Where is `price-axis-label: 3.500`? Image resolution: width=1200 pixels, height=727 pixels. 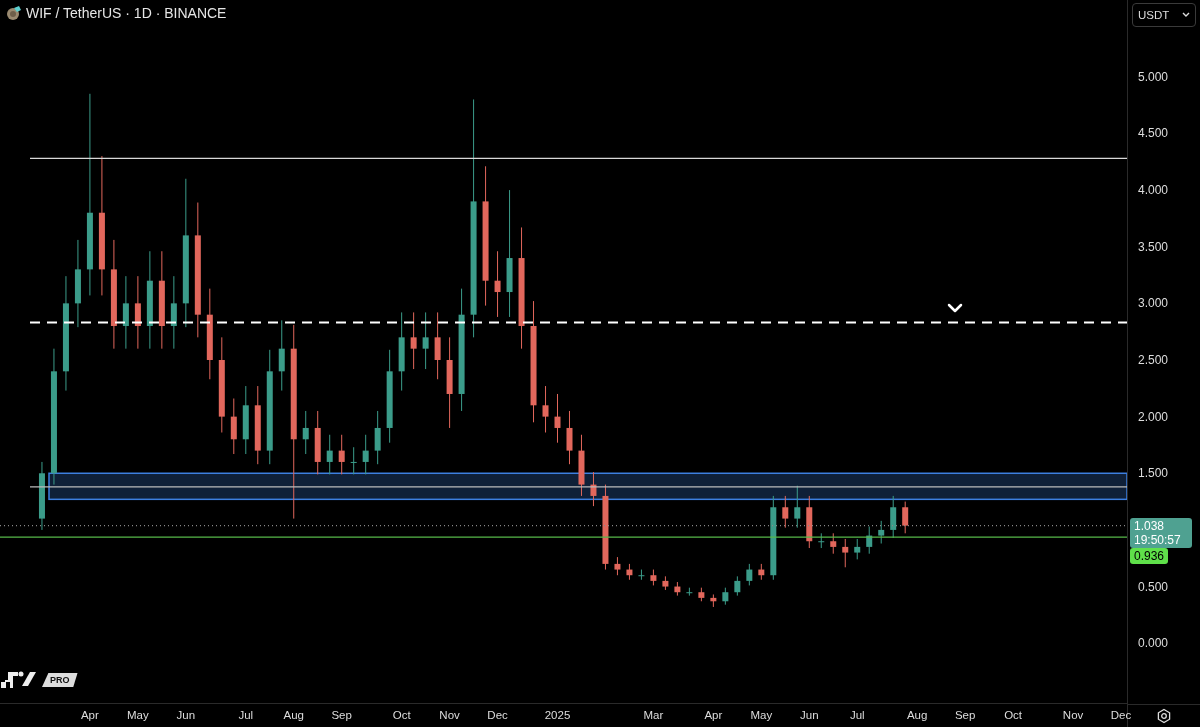
price-axis-label: 3.500 is located at coordinates (1153, 246).